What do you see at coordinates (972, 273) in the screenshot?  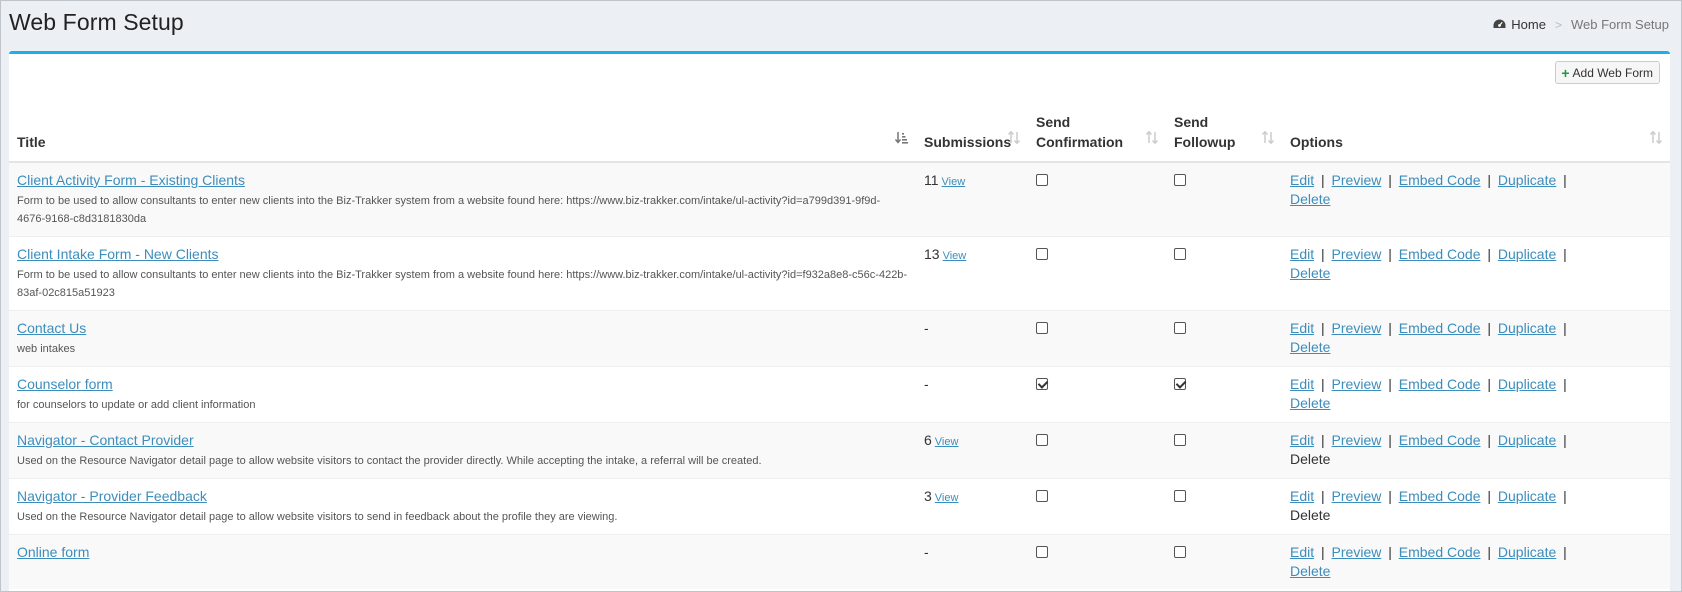 I see `cell-submissions: 13 View` at bounding box center [972, 273].